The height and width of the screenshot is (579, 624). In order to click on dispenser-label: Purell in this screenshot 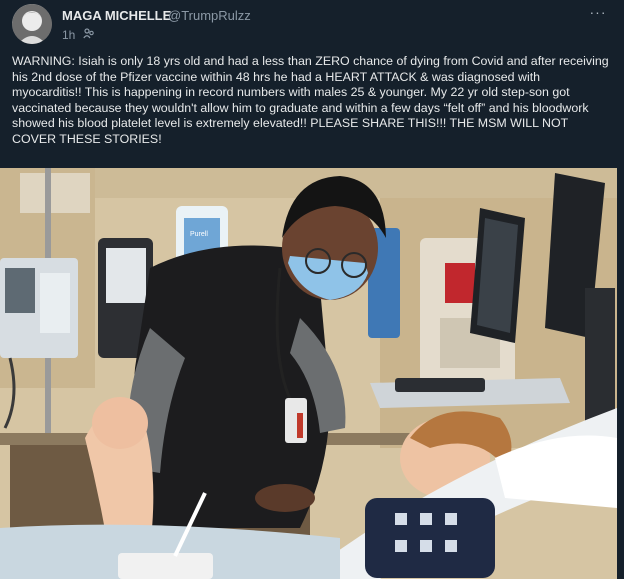, I will do `click(199, 234)`.